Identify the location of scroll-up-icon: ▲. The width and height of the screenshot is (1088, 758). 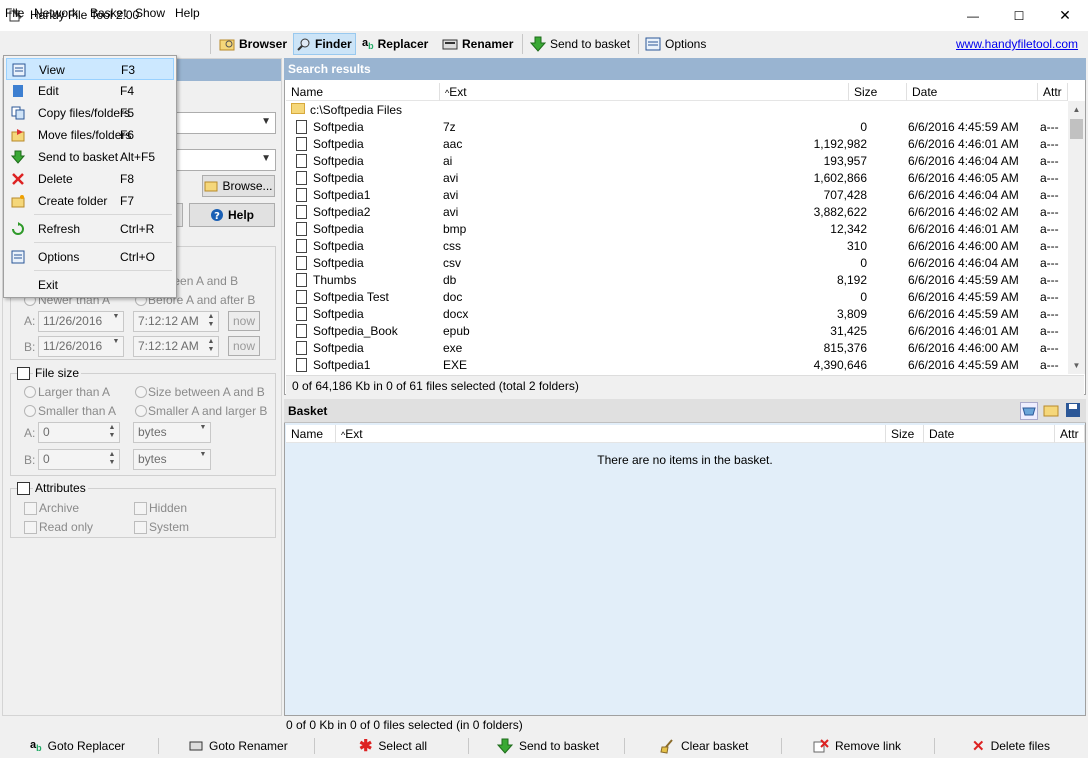
(1076, 109).